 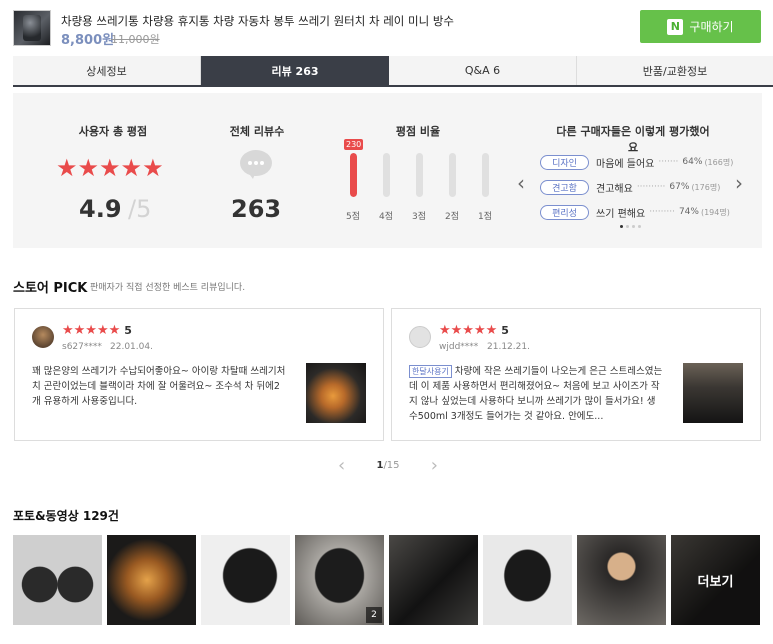 What do you see at coordinates (339, 580) in the screenshot?
I see `gallery-photo: 2` at bounding box center [339, 580].